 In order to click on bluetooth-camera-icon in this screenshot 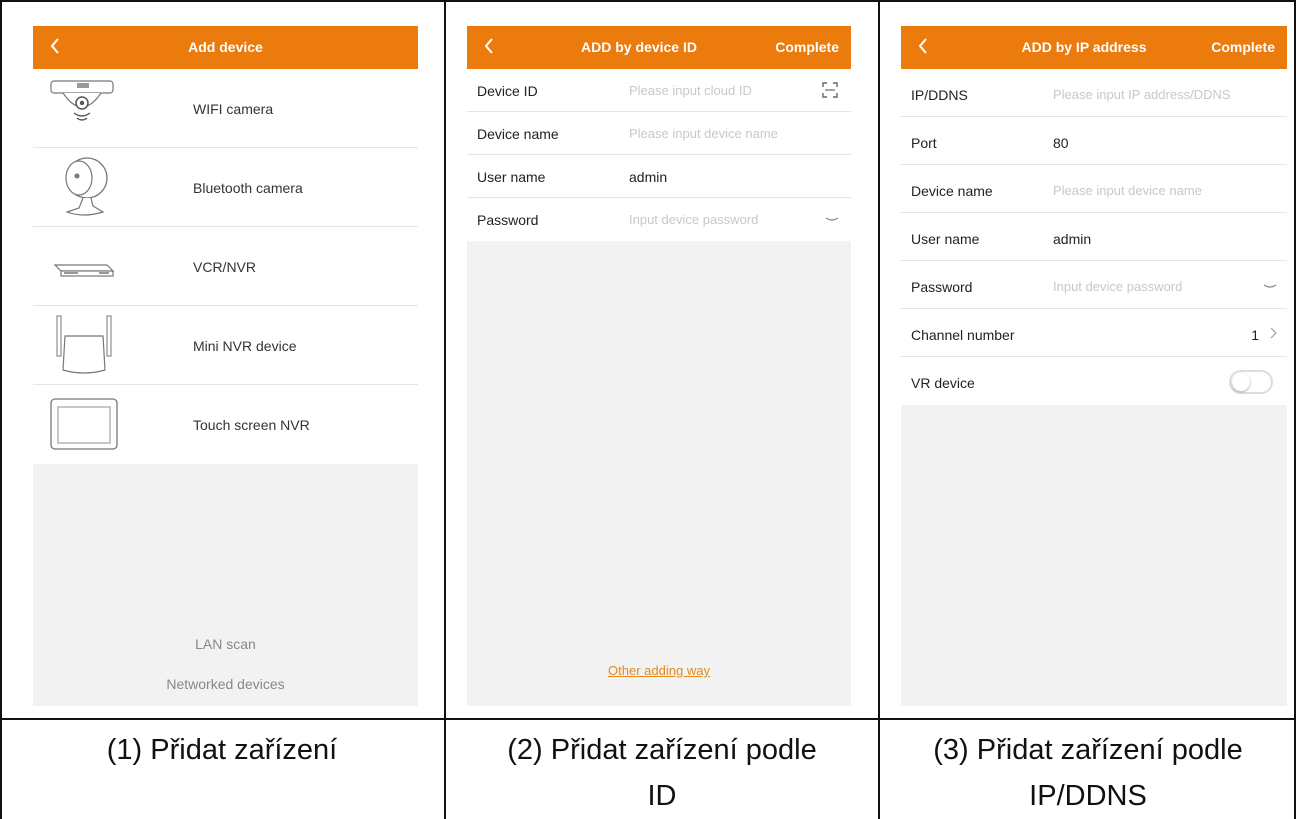, I will do `click(86, 186)`.